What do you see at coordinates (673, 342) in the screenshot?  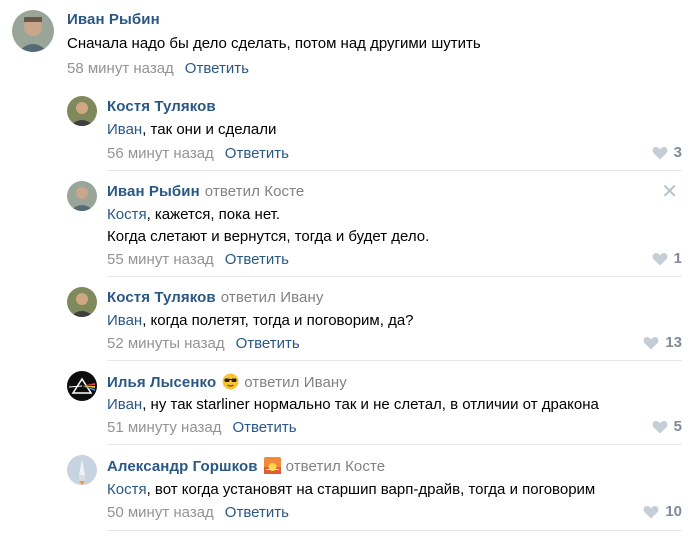 I see `like-count: 13` at bounding box center [673, 342].